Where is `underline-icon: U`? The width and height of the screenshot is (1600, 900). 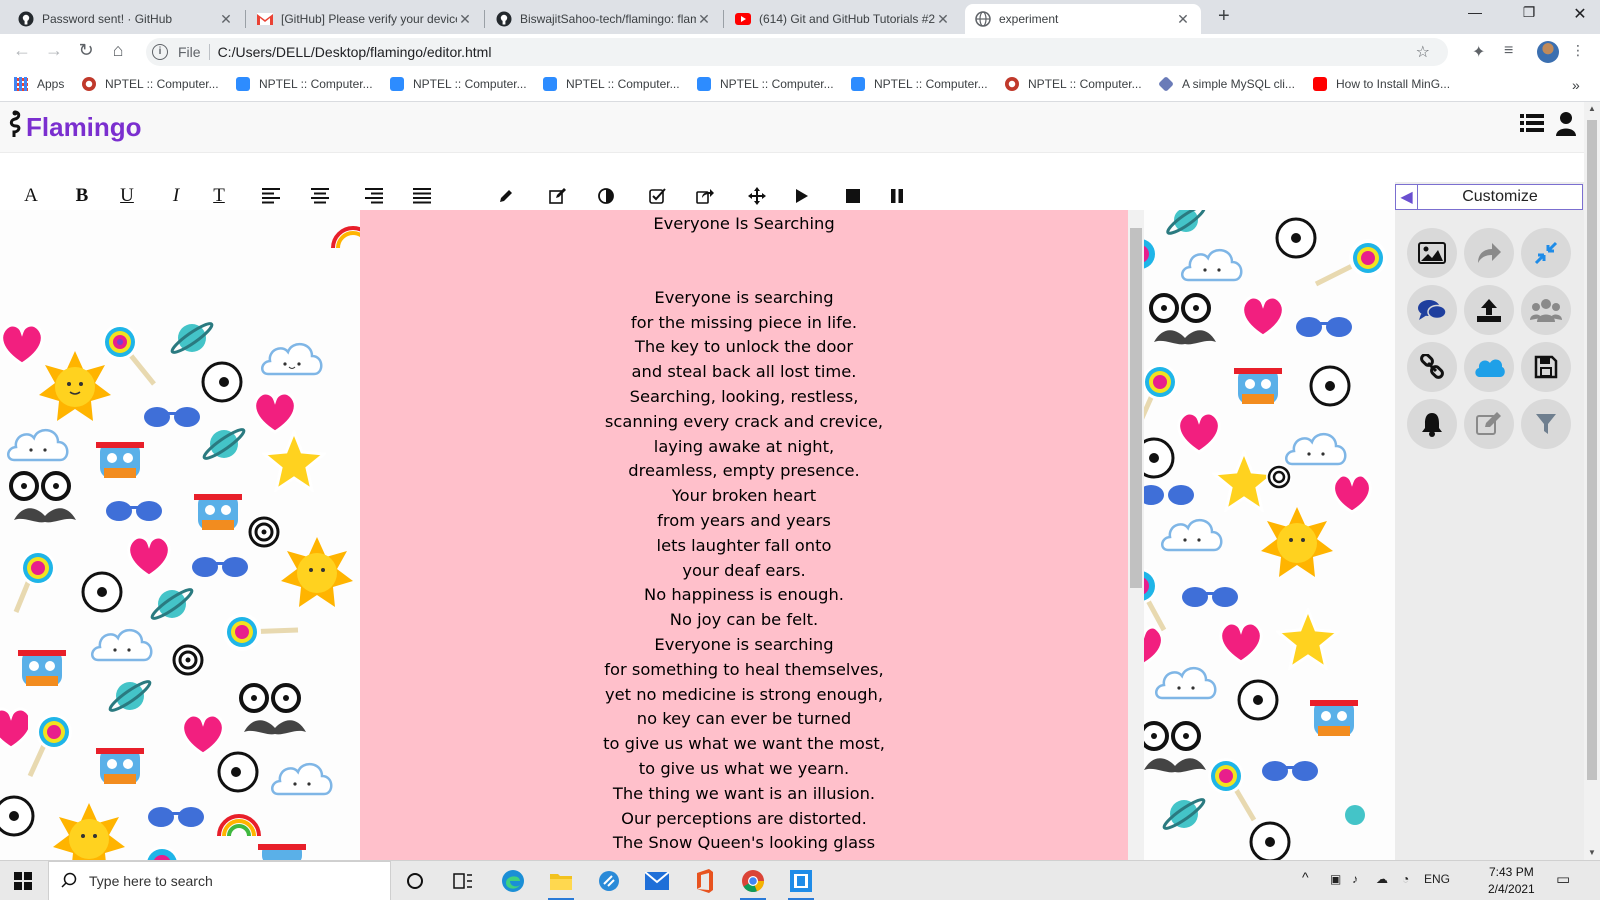 underline-icon: U is located at coordinates (127, 196).